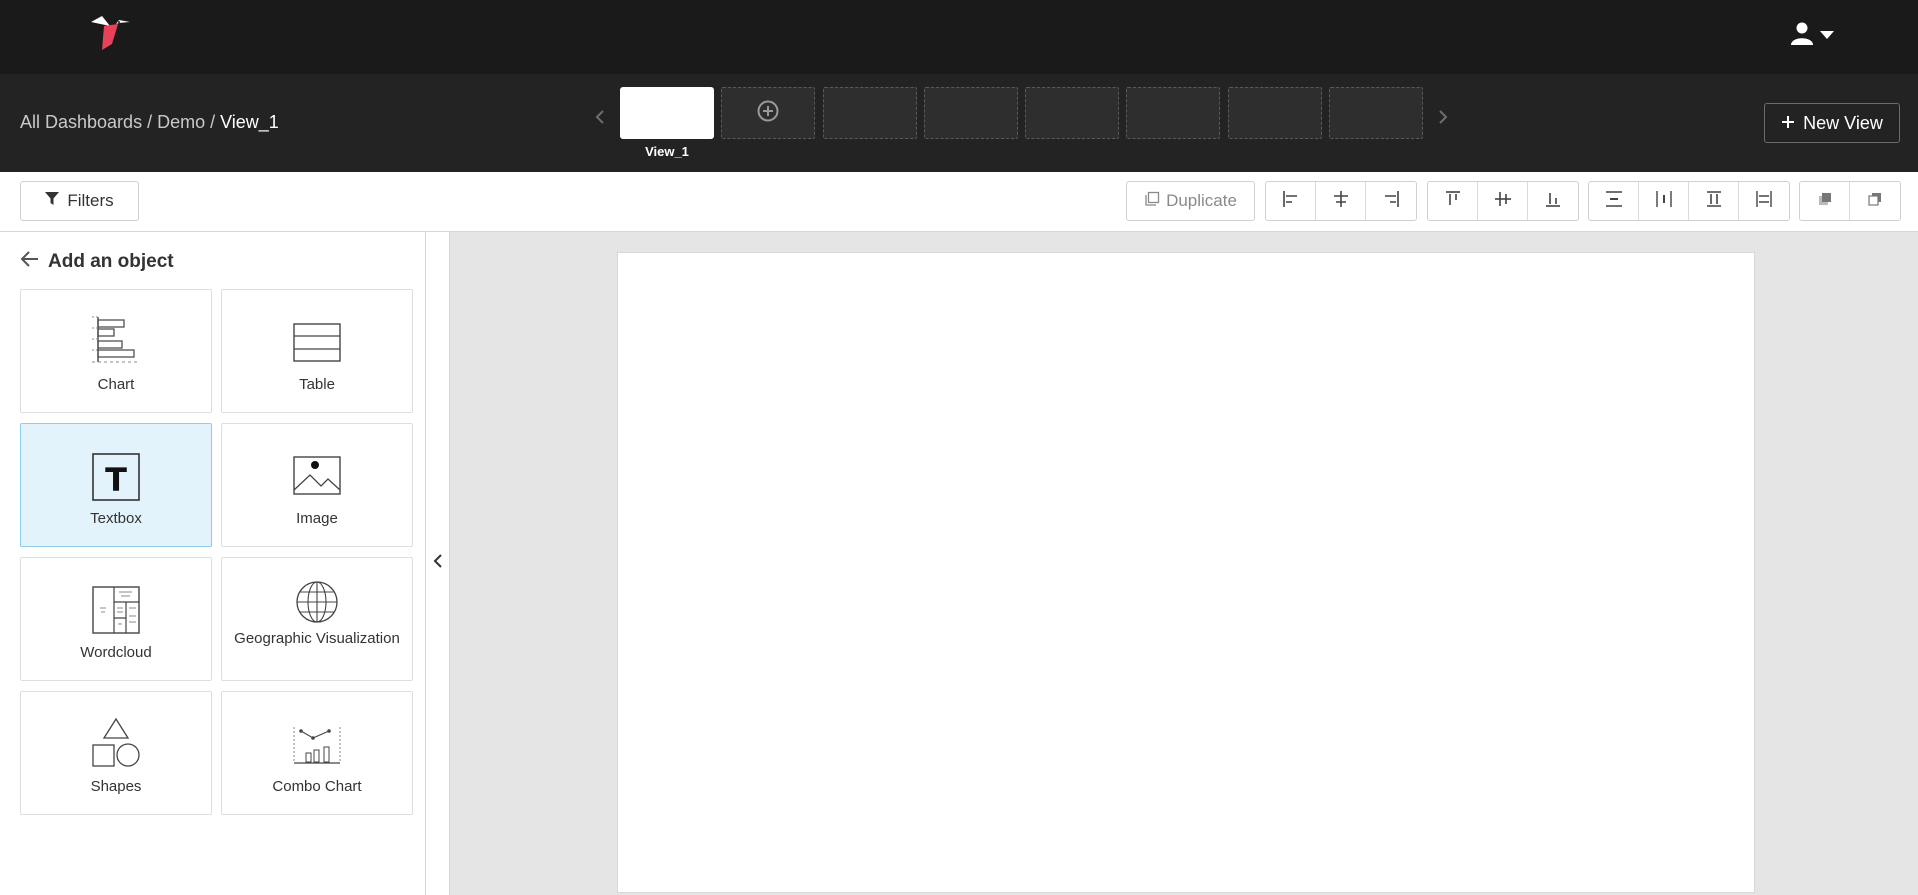 The height and width of the screenshot is (895, 1918). I want to click on caret-down-icon, so click(1827, 35).